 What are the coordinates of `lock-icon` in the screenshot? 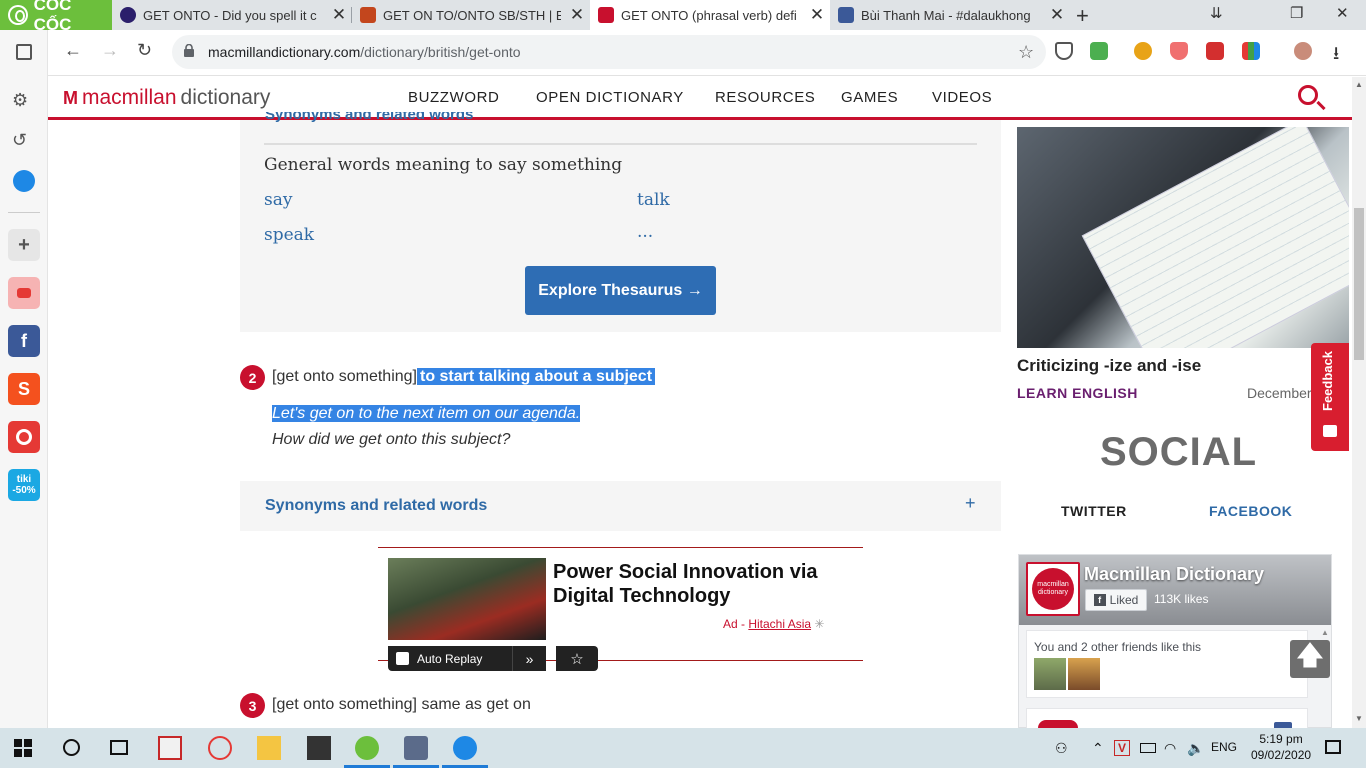 It's located at (189, 50).